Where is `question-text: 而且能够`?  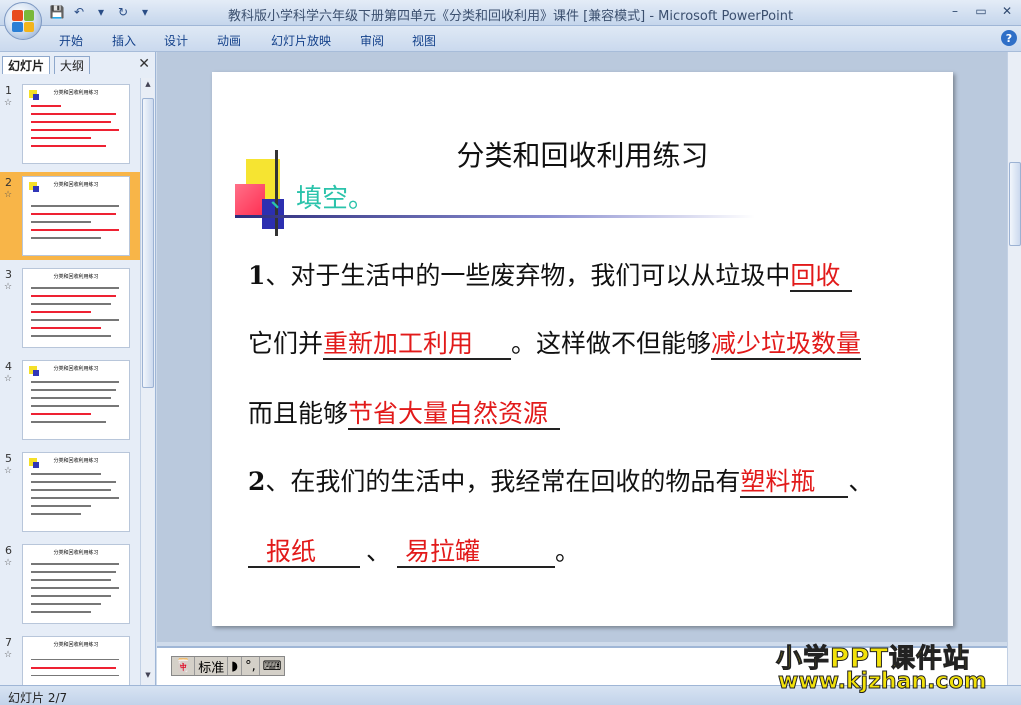
question-text: 而且能够 is located at coordinates (298, 413).